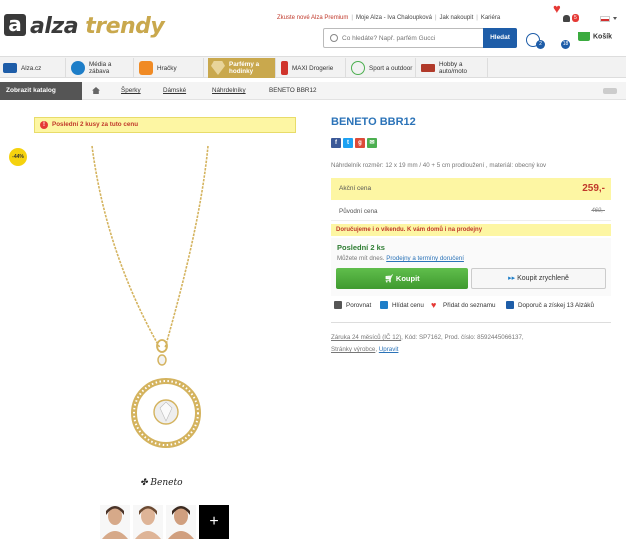  Describe the element at coordinates (543, 278) in the screenshot. I see `buy-fast-button-label: Koupit zrychleně` at that location.